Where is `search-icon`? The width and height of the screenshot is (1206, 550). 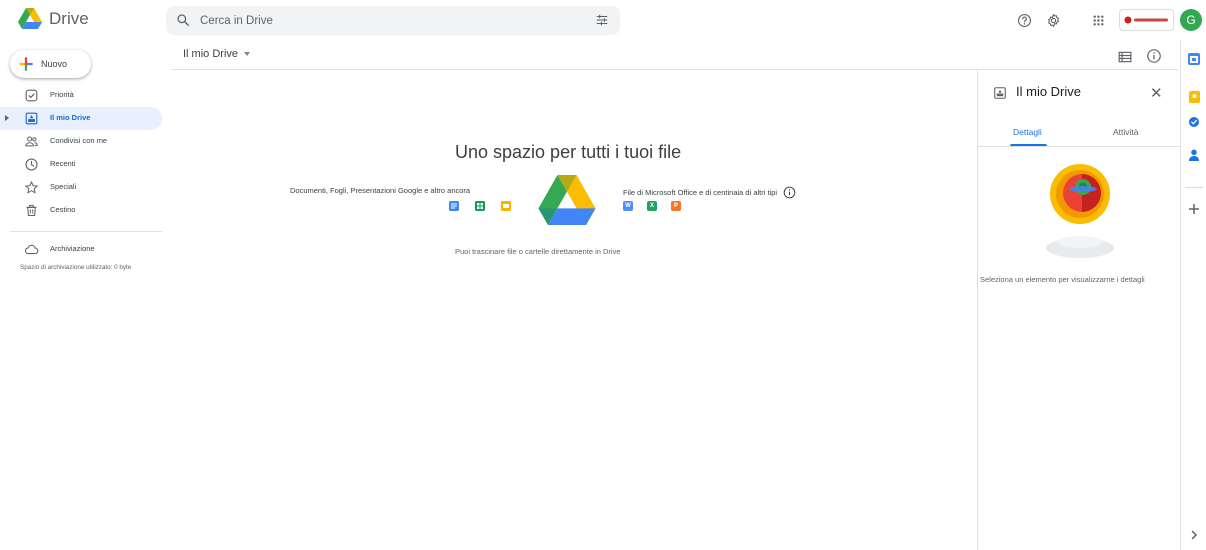 search-icon is located at coordinates (183, 20).